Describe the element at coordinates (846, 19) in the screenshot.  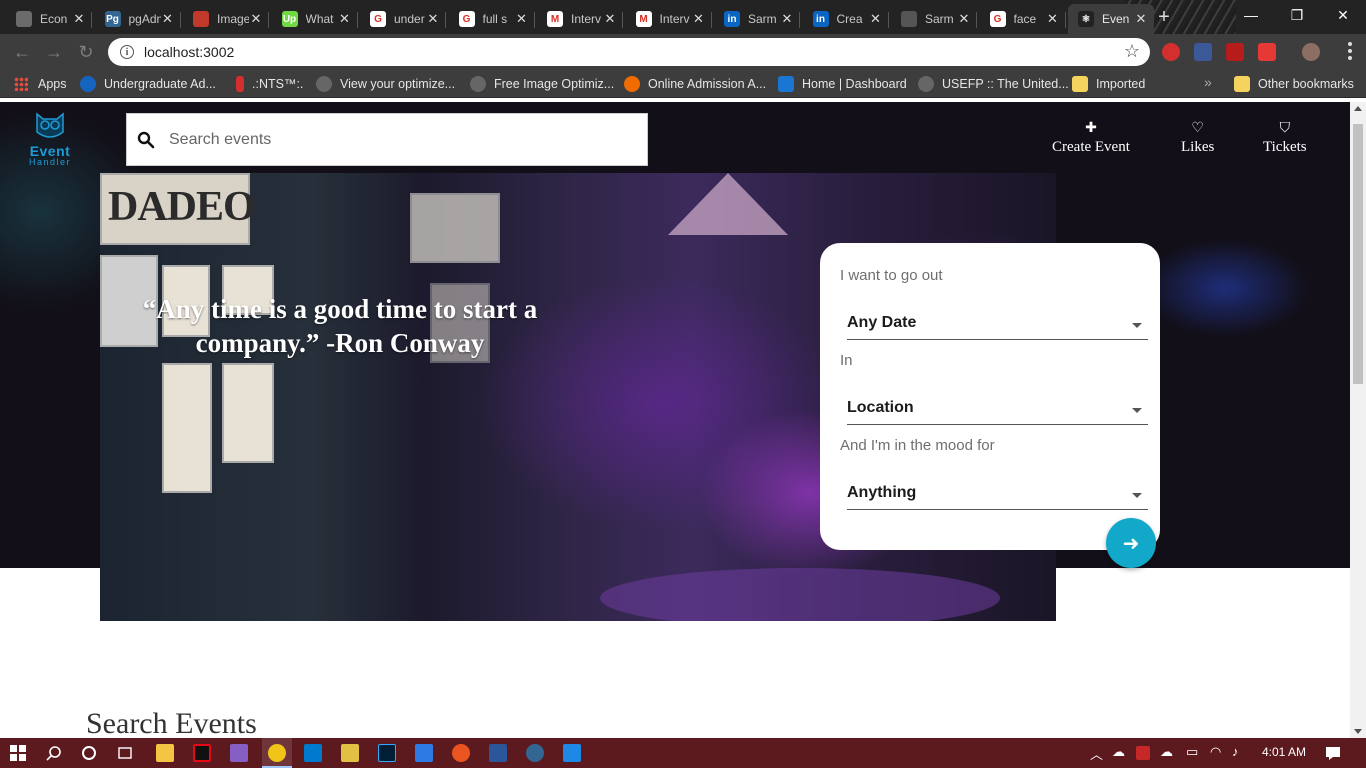
I see `browser-tab: in Crea ✕` at that location.